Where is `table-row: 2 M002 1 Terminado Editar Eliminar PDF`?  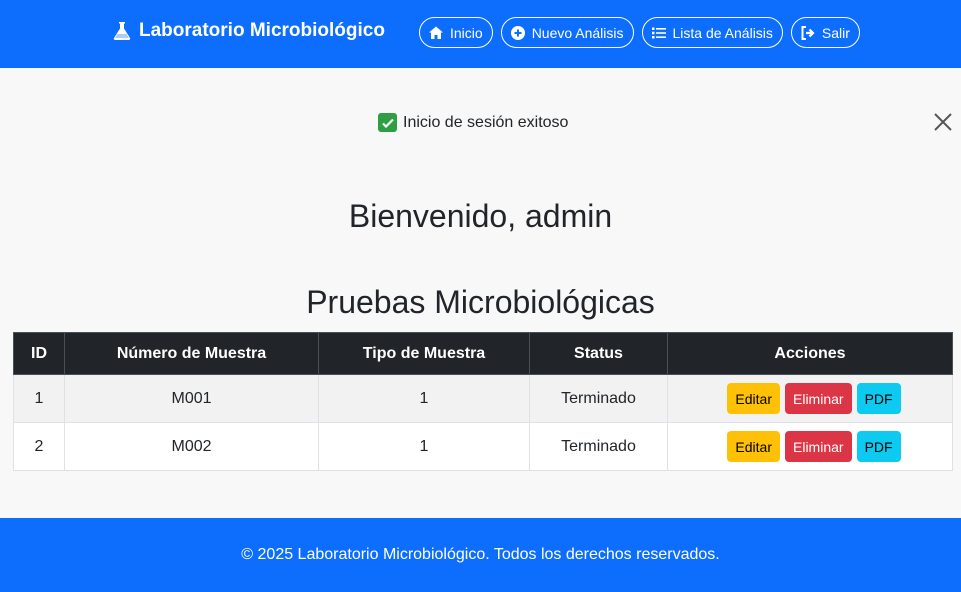
table-row: 2 M002 1 Terminado Editar Eliminar PDF is located at coordinates (483, 446).